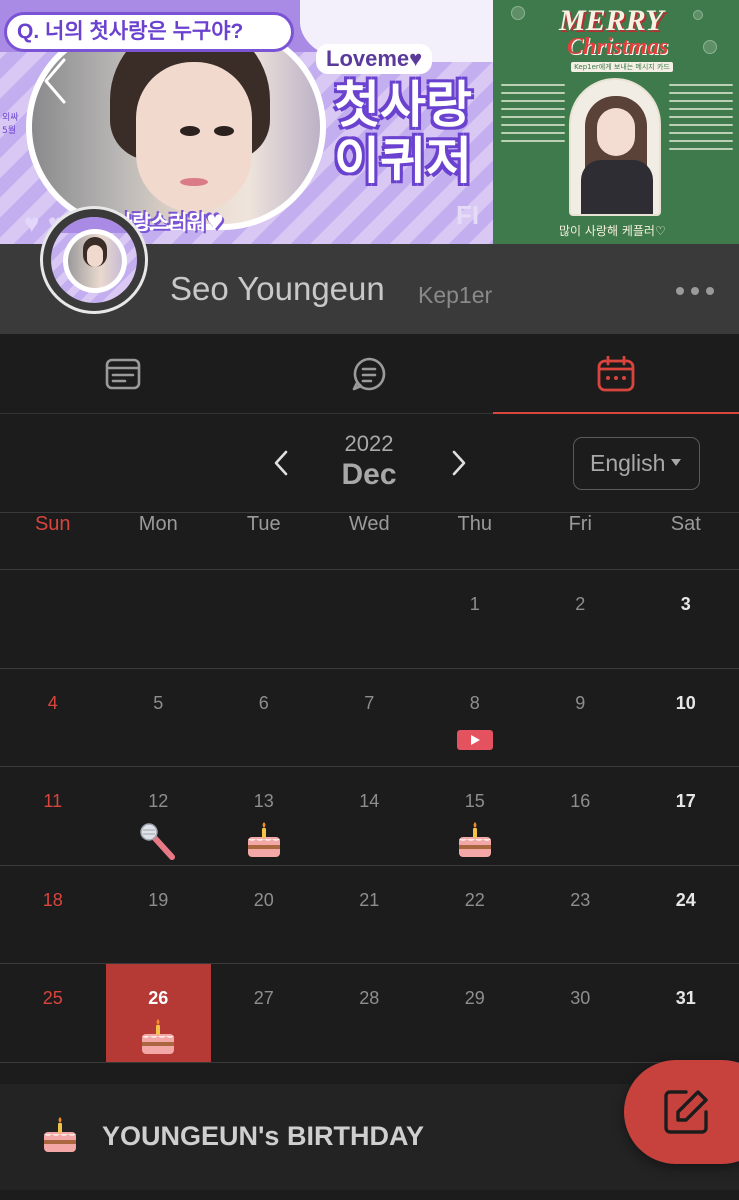 The image size is (739, 1200). Describe the element at coordinates (158, 1013) in the screenshot. I see `day-cell-26: 26` at that location.